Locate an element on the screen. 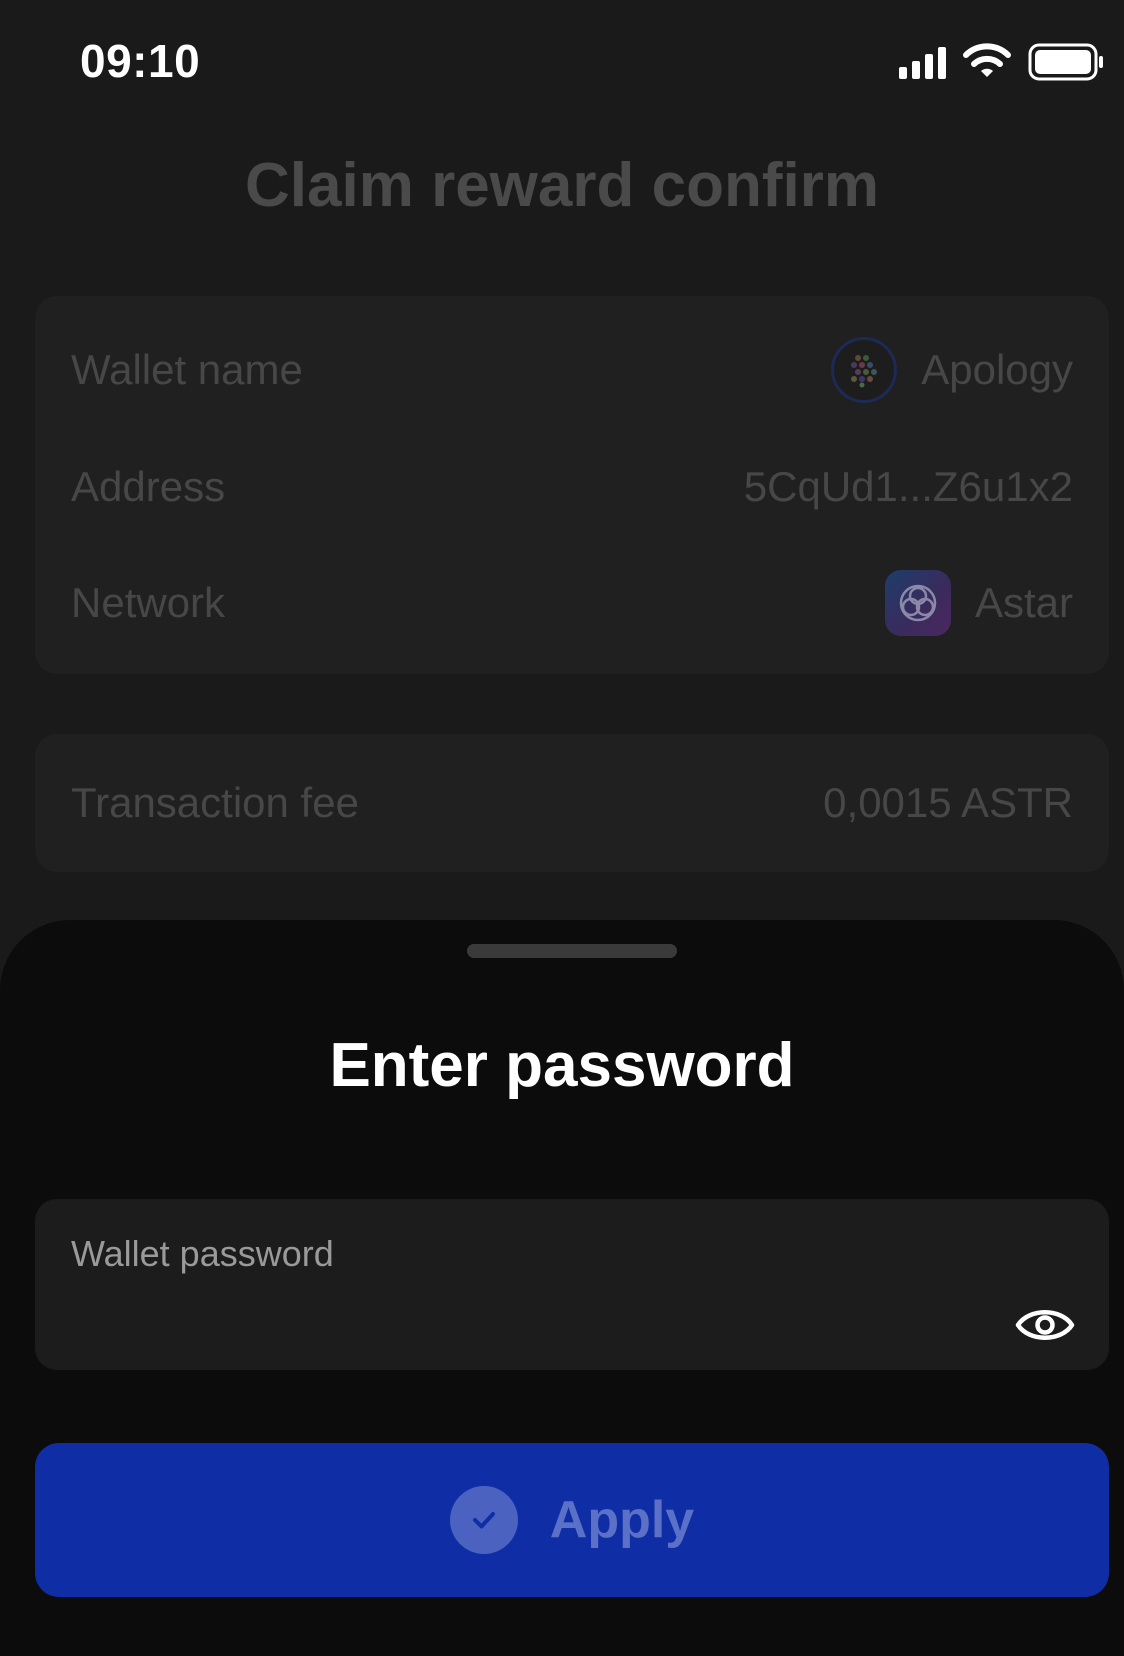 This screenshot has width=1124, height=1656. wallet-password-field: Wallet password is located at coordinates (572, 1284).